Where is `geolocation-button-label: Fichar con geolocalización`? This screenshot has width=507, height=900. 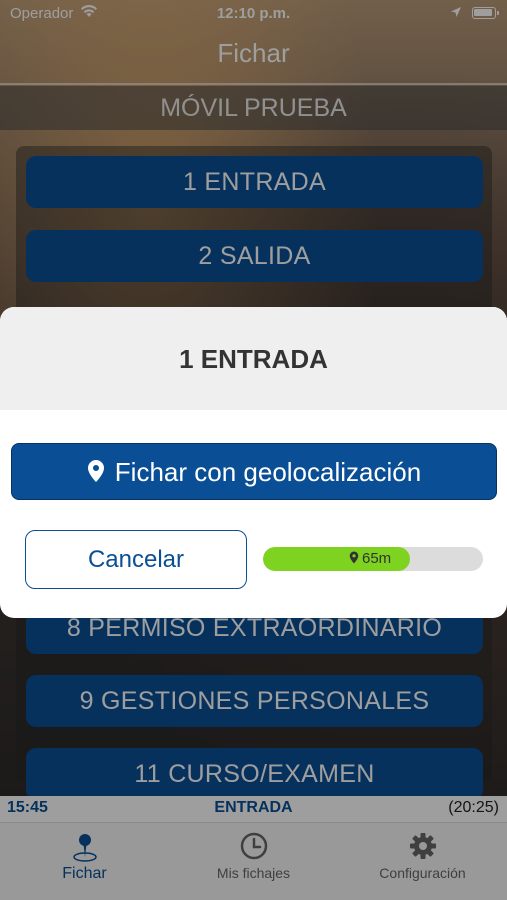 geolocation-button-label: Fichar con geolocalización is located at coordinates (268, 472).